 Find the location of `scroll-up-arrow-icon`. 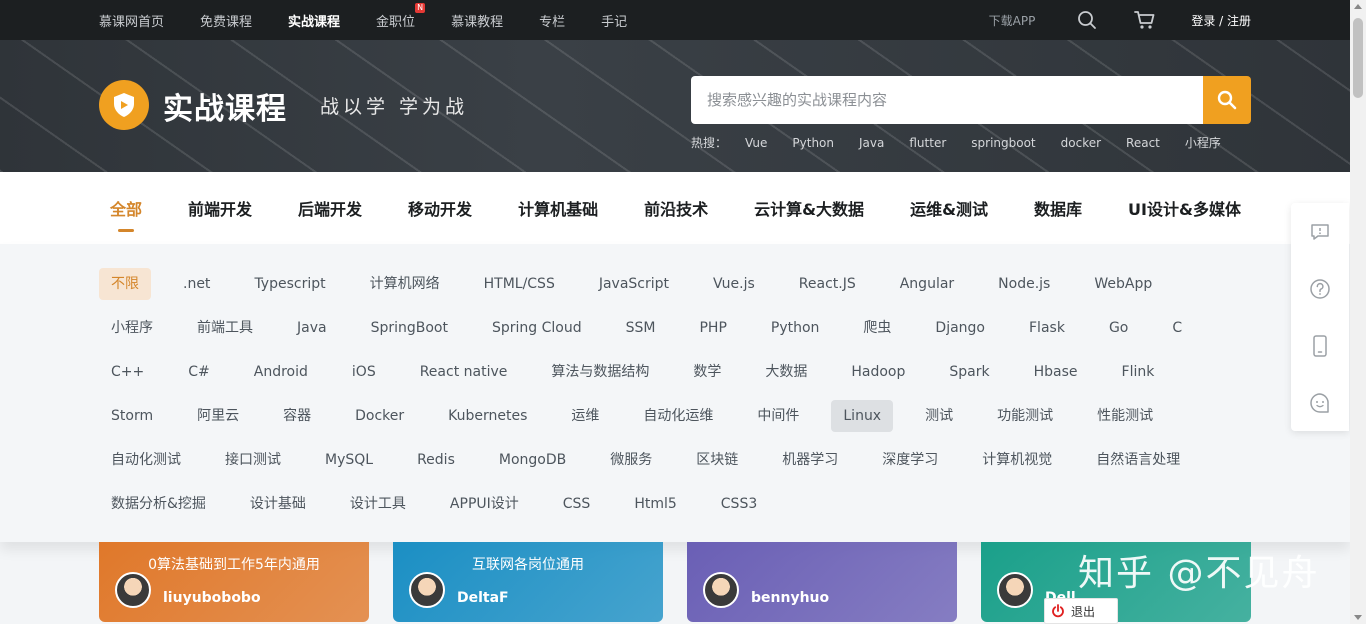

scroll-up-arrow-icon is located at coordinates (1358, 6).